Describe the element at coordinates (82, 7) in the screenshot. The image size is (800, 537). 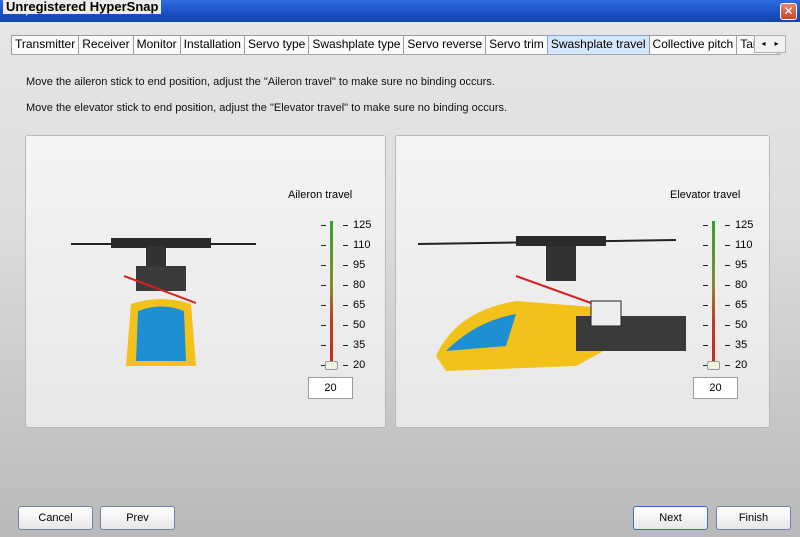
I see `watermark-text: Unregistered HyperSnap` at that location.